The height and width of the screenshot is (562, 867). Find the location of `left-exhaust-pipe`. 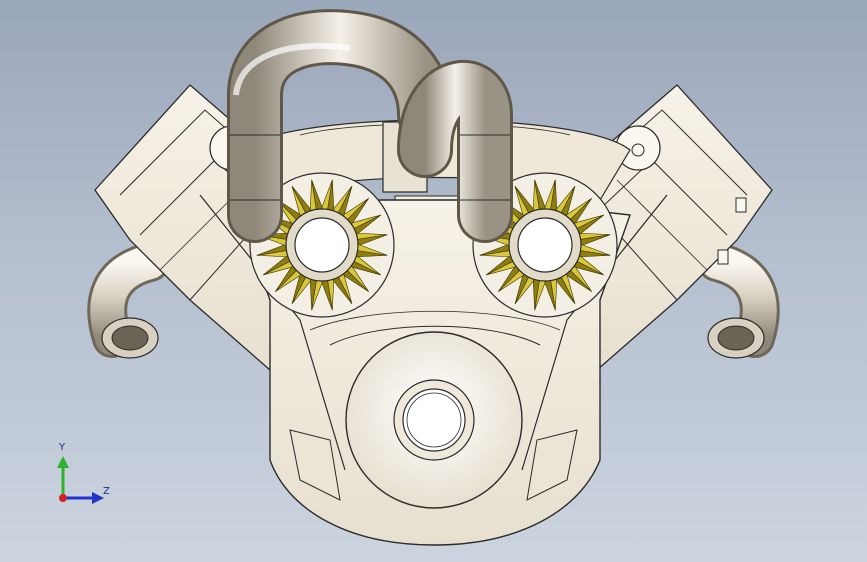

left-exhaust-pipe is located at coordinates (128, 300).